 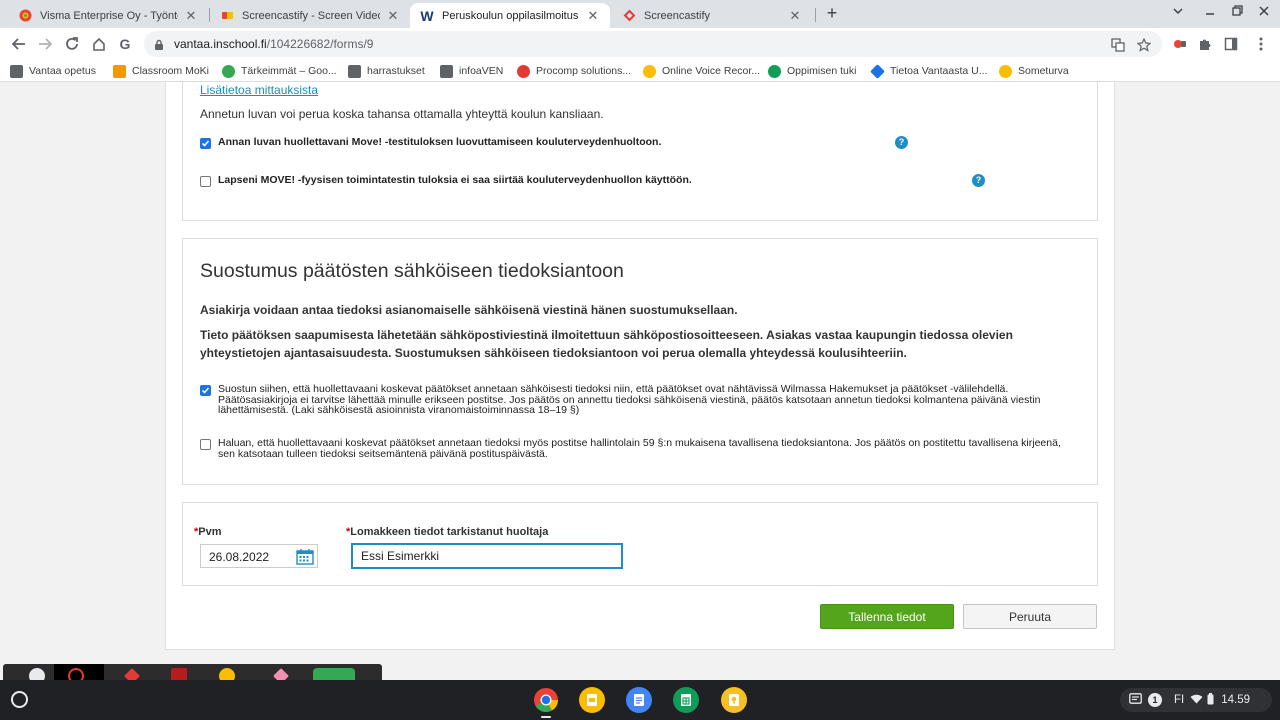 I want to click on pen-icon, so click(x=132, y=674).